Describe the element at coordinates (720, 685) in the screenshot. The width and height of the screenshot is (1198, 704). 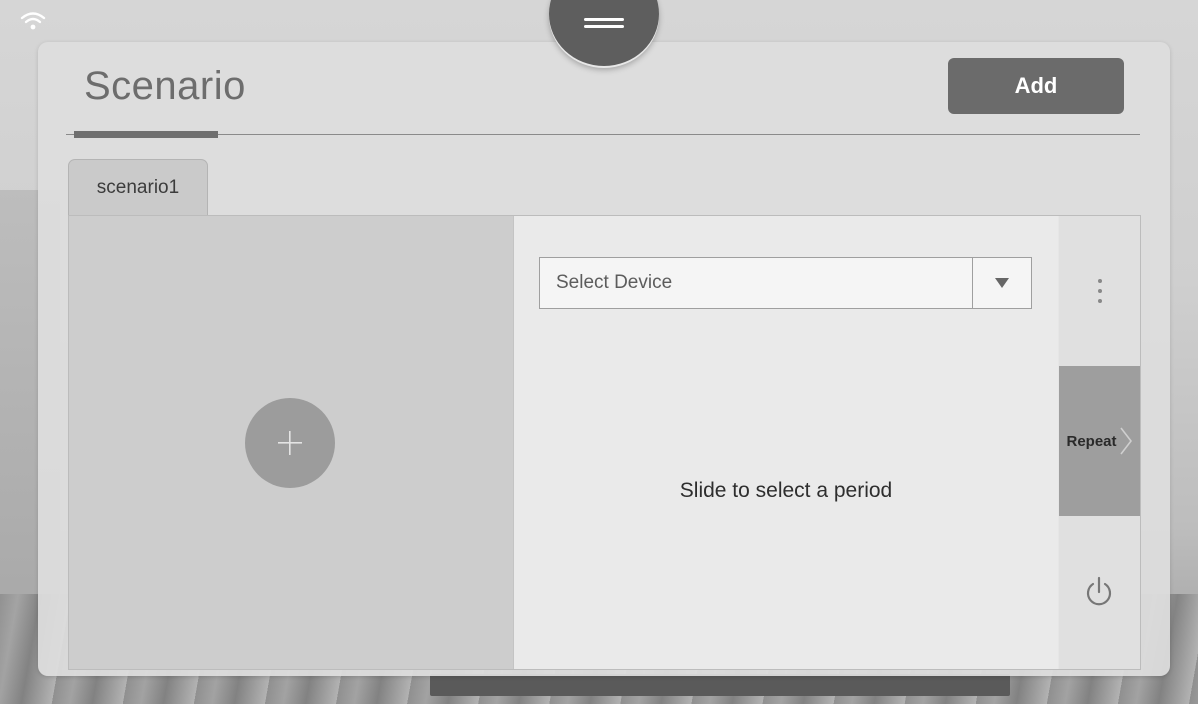
I see `background-rug` at that location.